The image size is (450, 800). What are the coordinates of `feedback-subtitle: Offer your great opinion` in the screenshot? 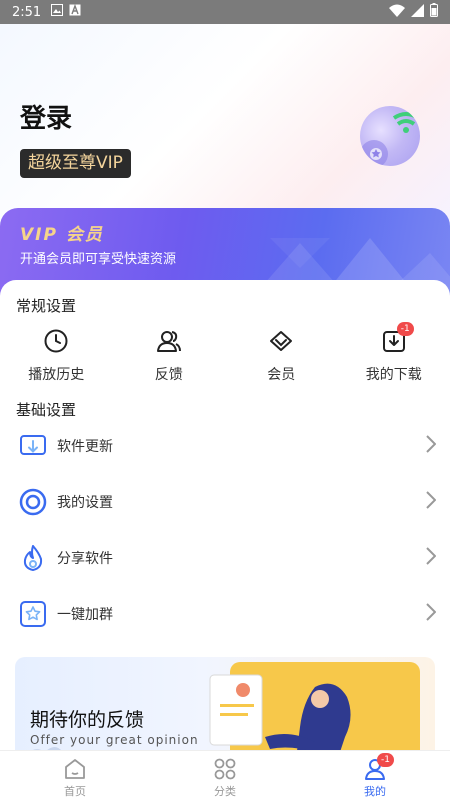 It's located at (114, 740).